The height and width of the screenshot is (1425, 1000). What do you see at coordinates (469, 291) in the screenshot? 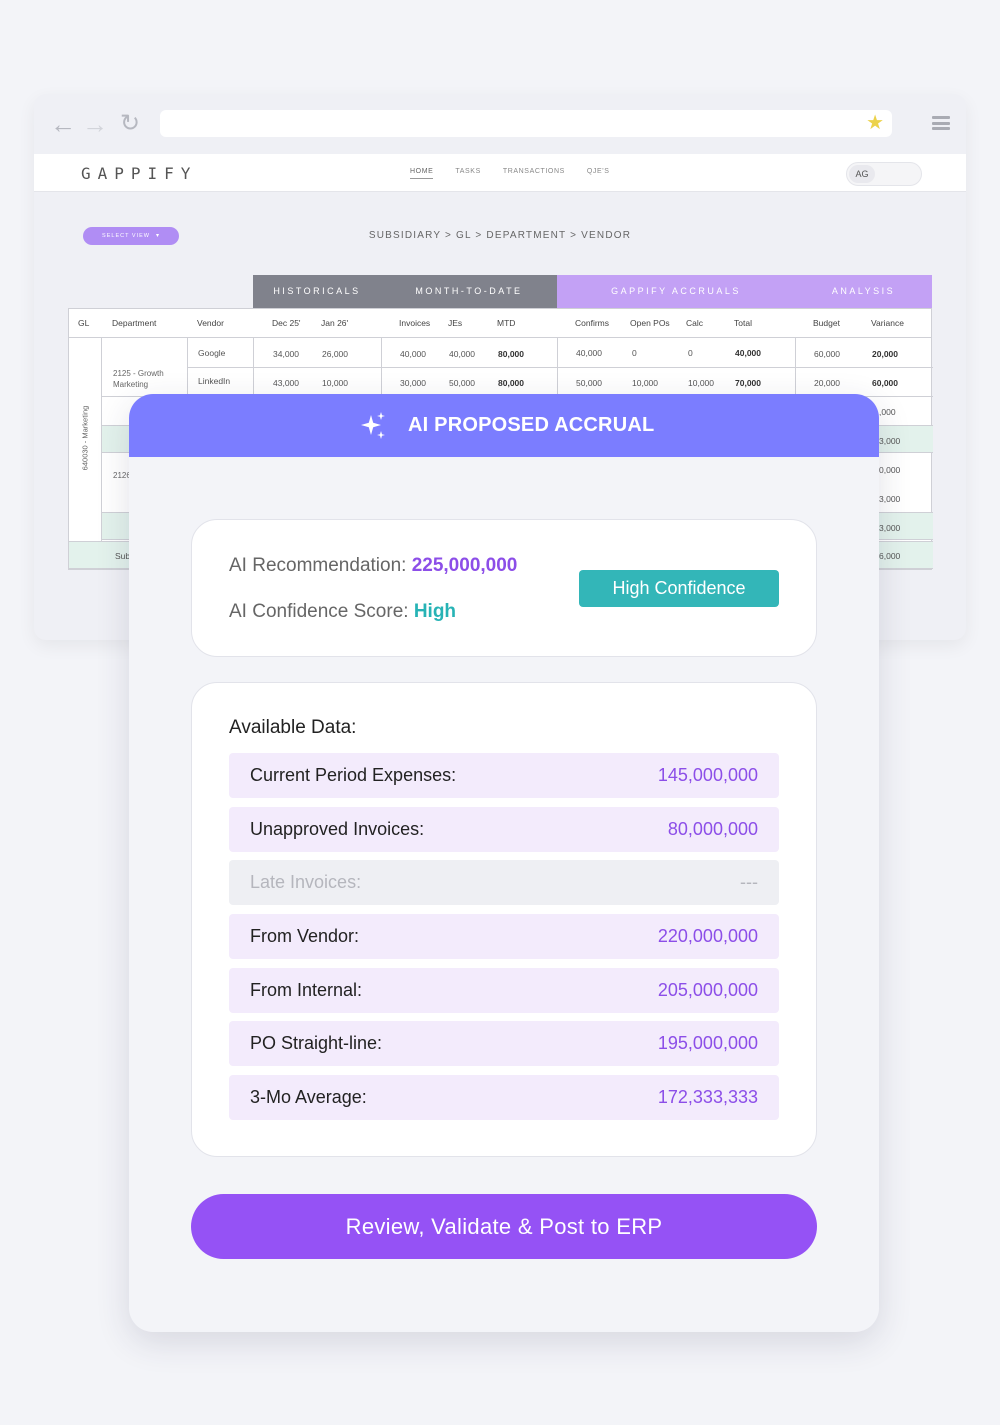
I see `group-month-to-date: MONTH-TO-DATE` at bounding box center [469, 291].